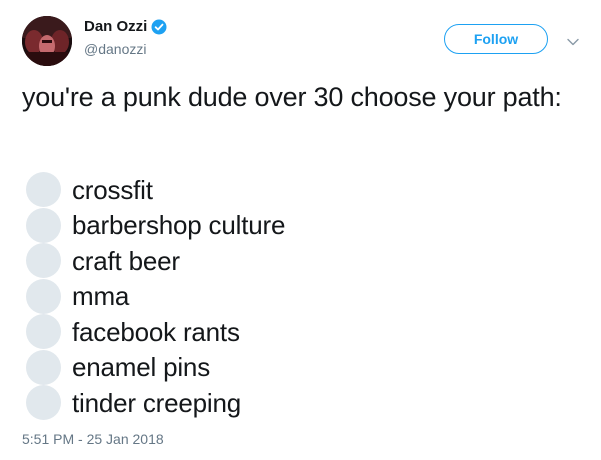 This screenshot has height=460, width=601. I want to click on poll-option: barbershop culture, so click(302, 225).